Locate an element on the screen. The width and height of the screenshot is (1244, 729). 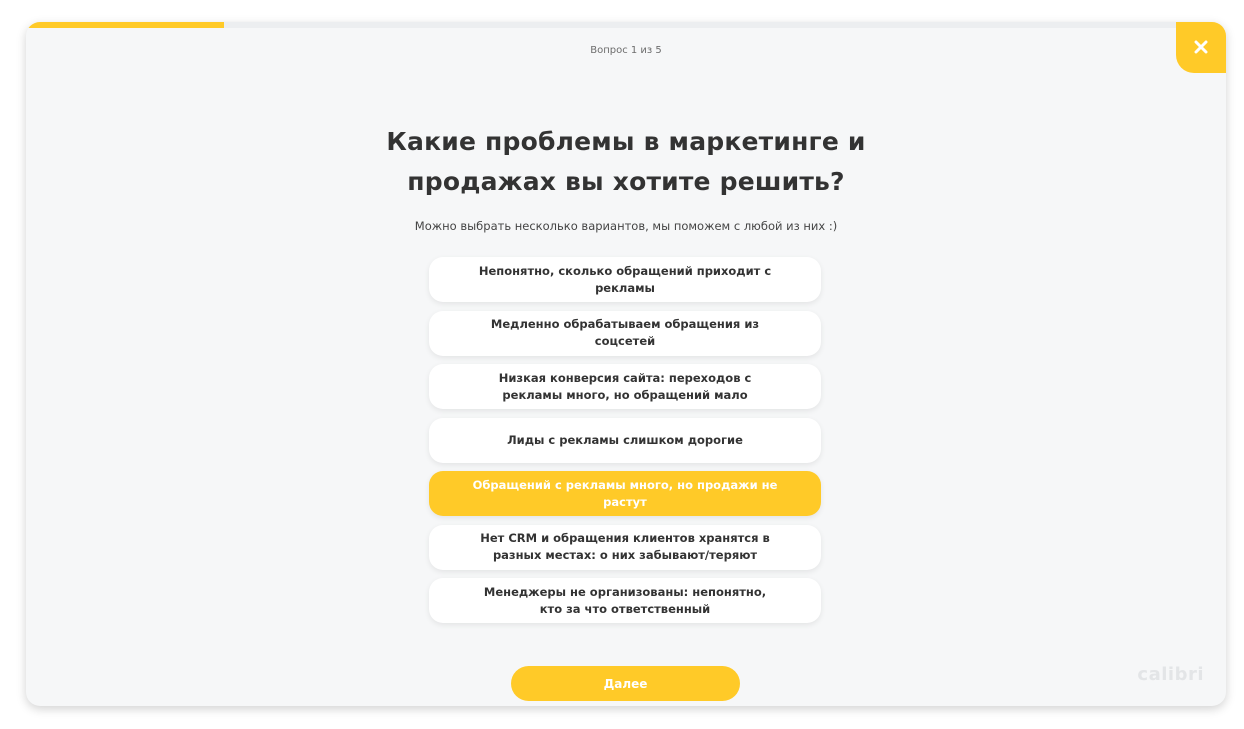
answer-option: Лиды с рекламы слишком дорогие is located at coordinates (625, 440).